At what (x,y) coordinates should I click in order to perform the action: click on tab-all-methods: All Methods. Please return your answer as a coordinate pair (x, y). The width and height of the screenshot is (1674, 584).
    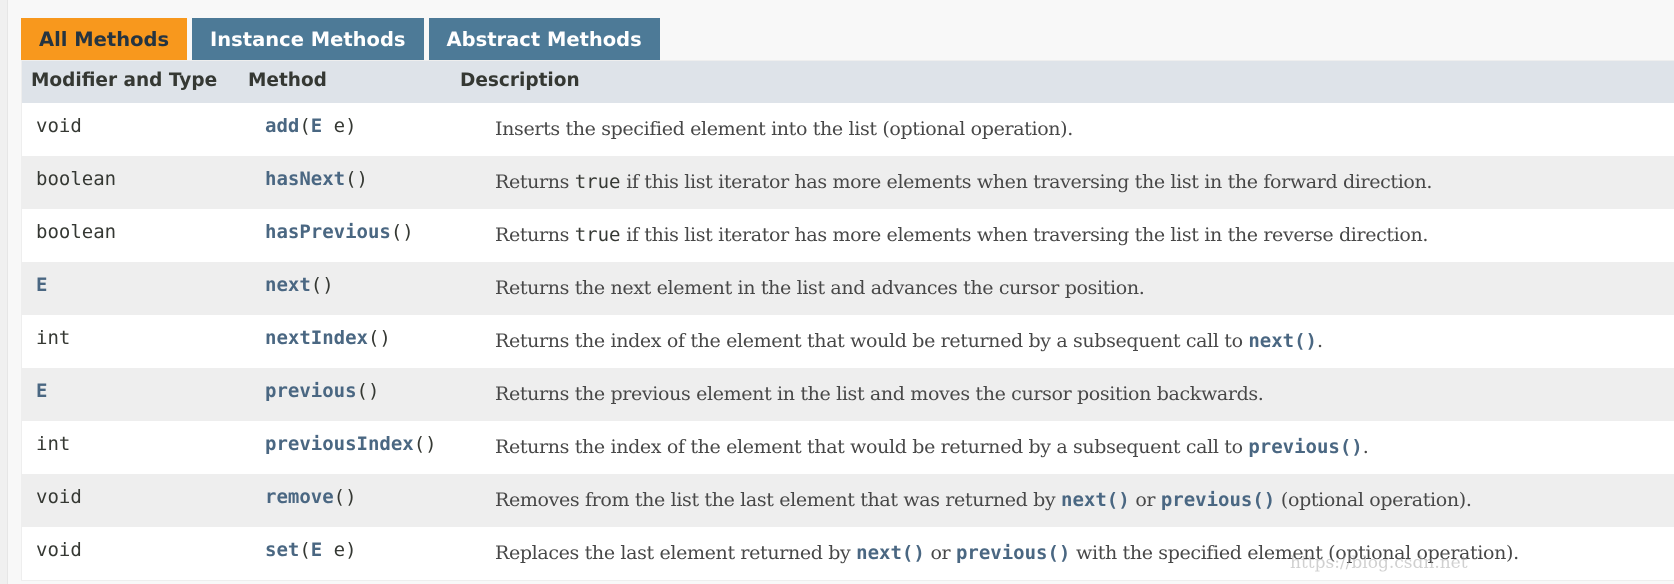
    Looking at the image, I should click on (104, 39).